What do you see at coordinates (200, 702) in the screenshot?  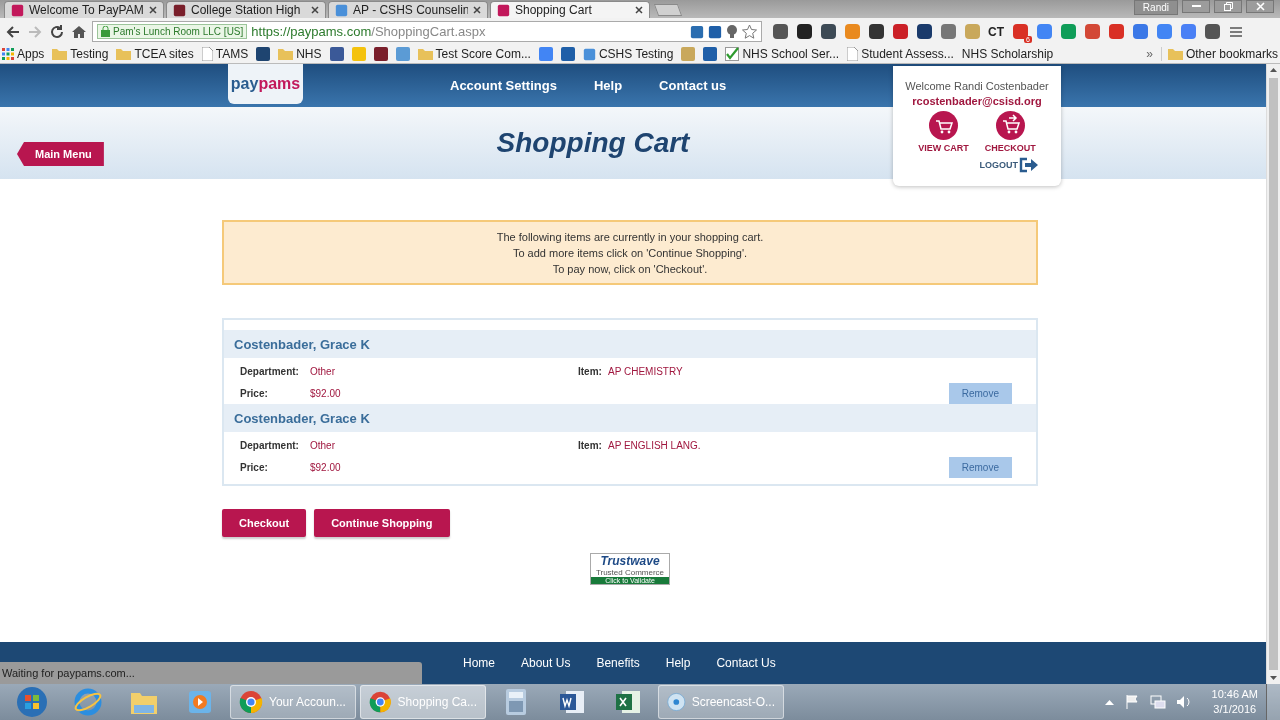 I see `media-player-icon` at bounding box center [200, 702].